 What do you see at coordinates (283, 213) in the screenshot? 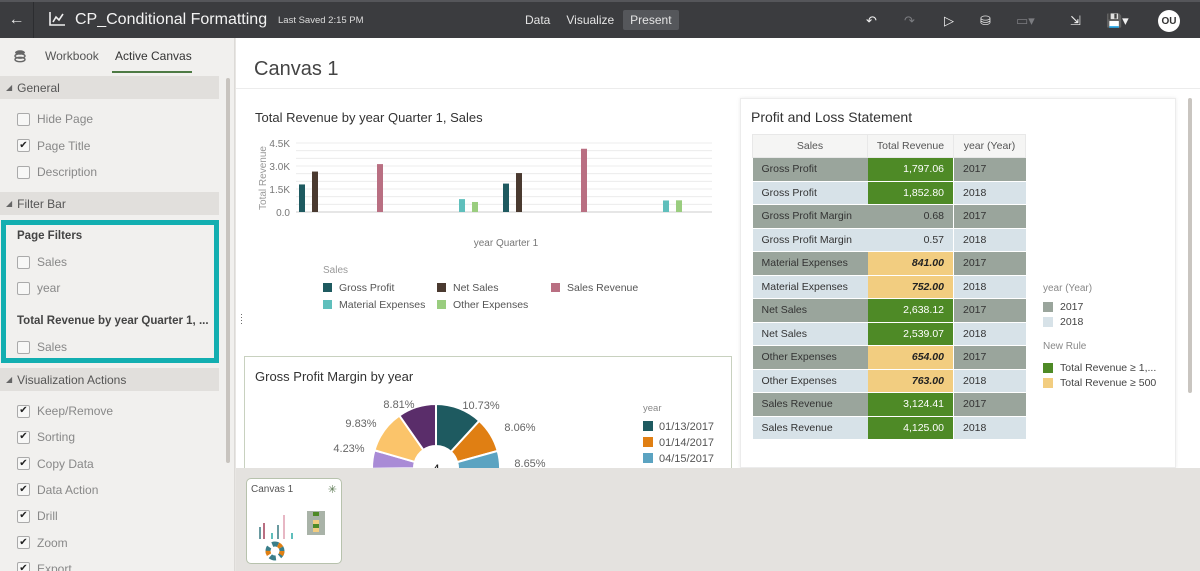
I see `y-tick-label: 0.0` at bounding box center [283, 213].